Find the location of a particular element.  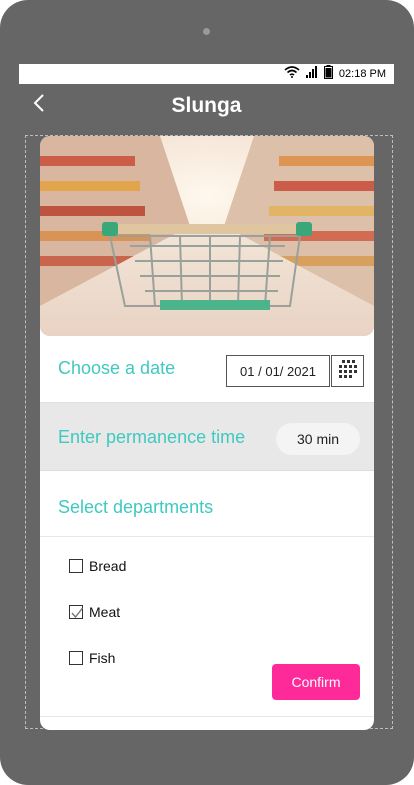

checkbox-meat is located at coordinates (76, 612).